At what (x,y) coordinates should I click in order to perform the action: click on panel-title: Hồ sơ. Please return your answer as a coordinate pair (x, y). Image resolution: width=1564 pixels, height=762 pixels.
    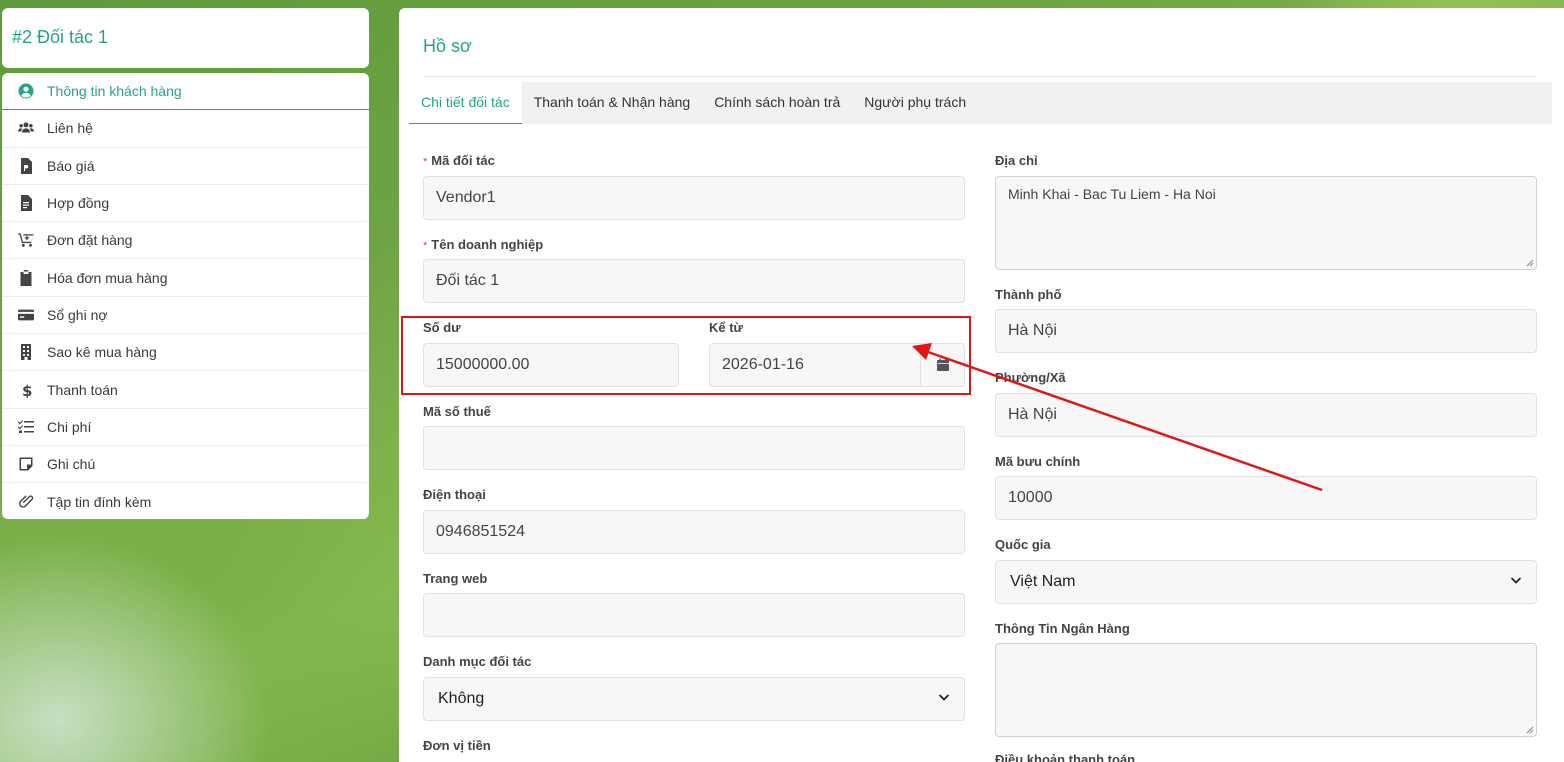
    Looking at the image, I should click on (447, 46).